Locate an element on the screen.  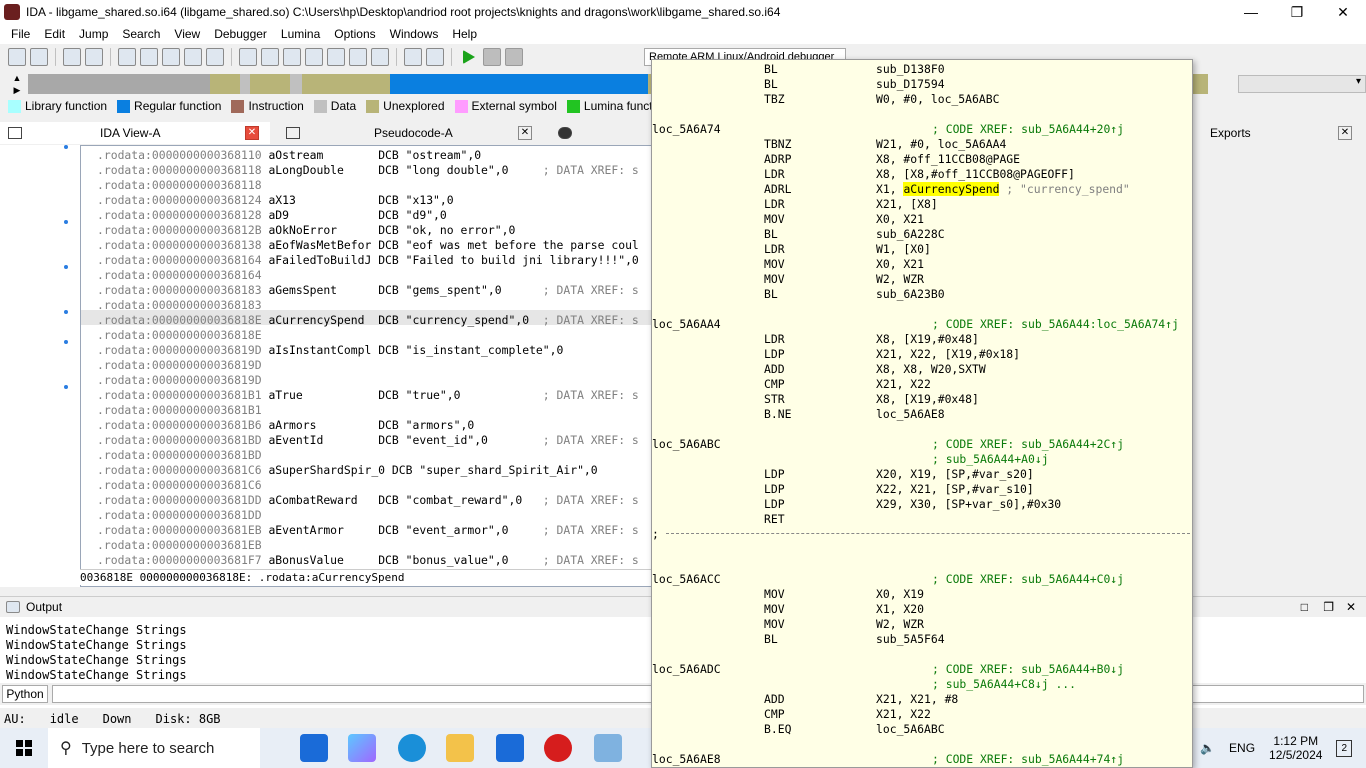
clock: 1:12 PM 12/5/2024 is located at coordinates (1295, 748).